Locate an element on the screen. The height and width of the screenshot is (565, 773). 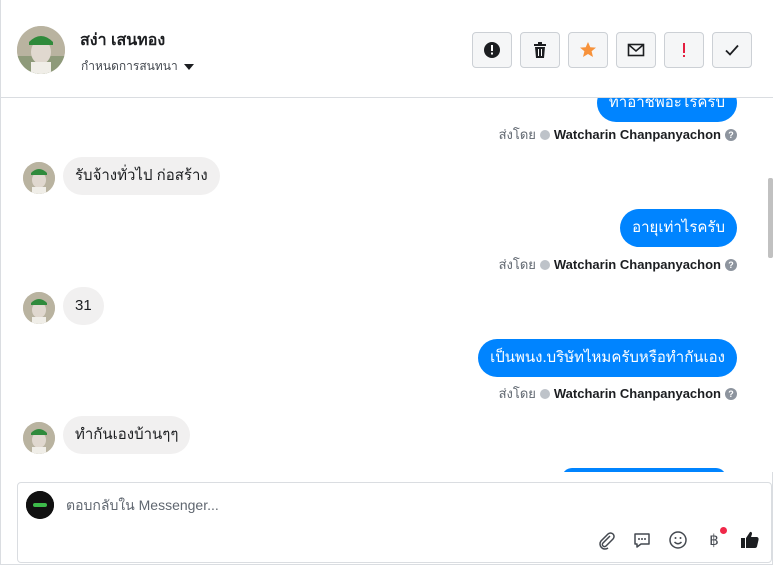
envelope-icon is located at coordinates (636, 50).